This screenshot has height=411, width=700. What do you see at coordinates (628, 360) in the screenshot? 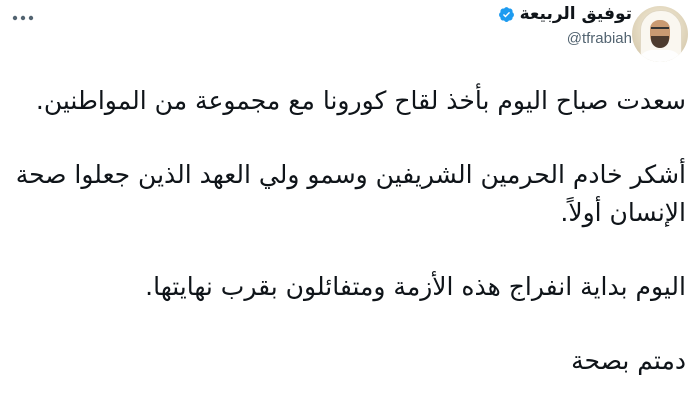
I see `tweet-paragraph: دمتم بصحة` at bounding box center [628, 360].